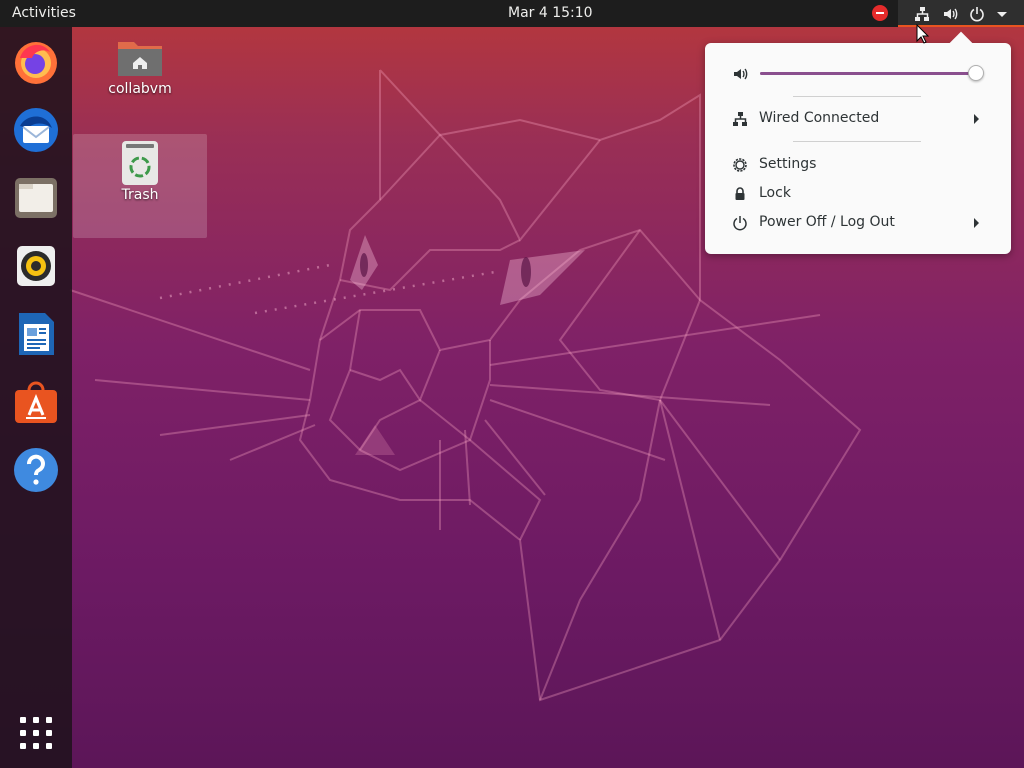 The width and height of the screenshot is (1024, 768). I want to click on menu-item-label: Settings, so click(788, 164).